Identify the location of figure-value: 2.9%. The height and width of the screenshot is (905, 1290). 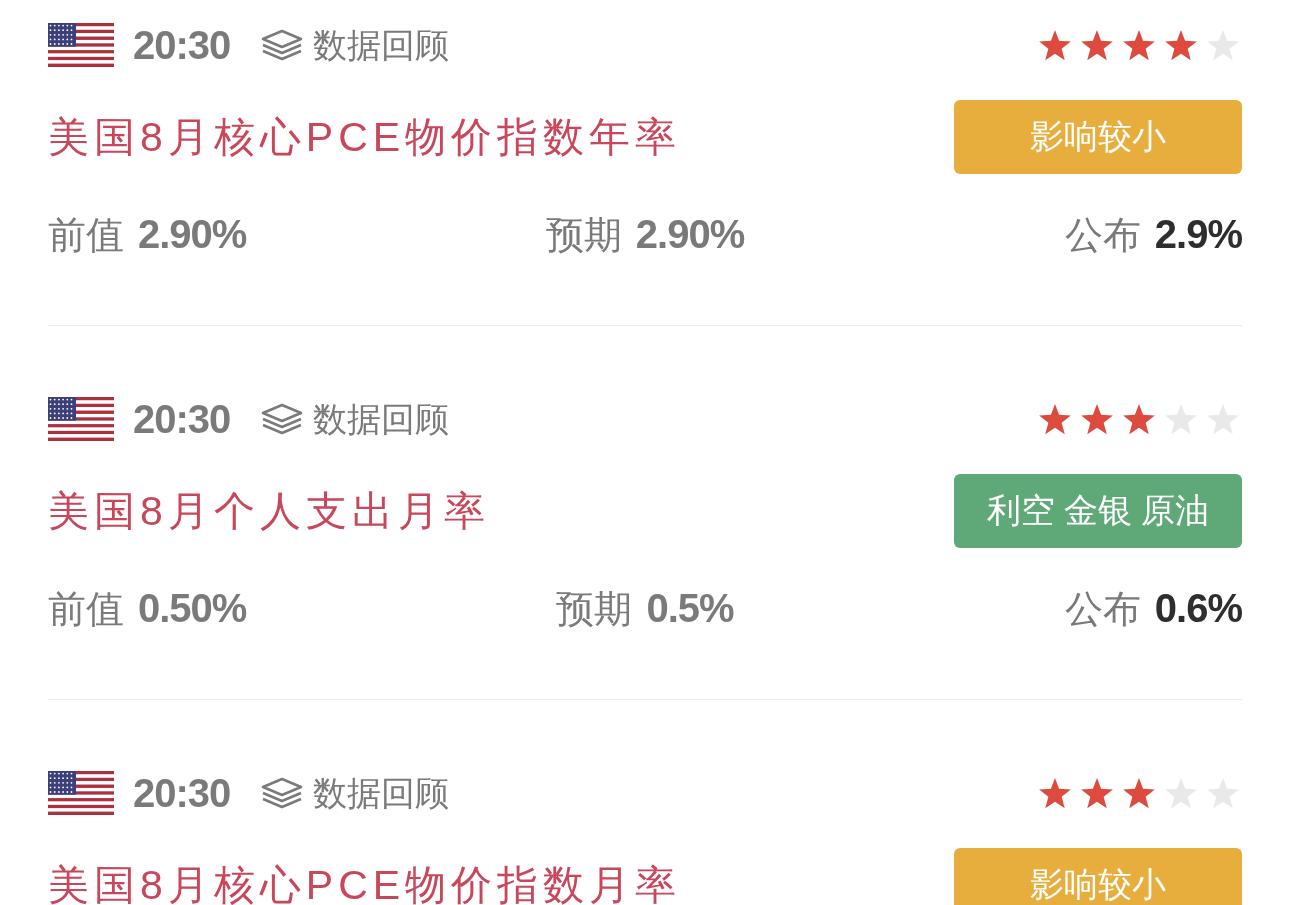
(1198, 234).